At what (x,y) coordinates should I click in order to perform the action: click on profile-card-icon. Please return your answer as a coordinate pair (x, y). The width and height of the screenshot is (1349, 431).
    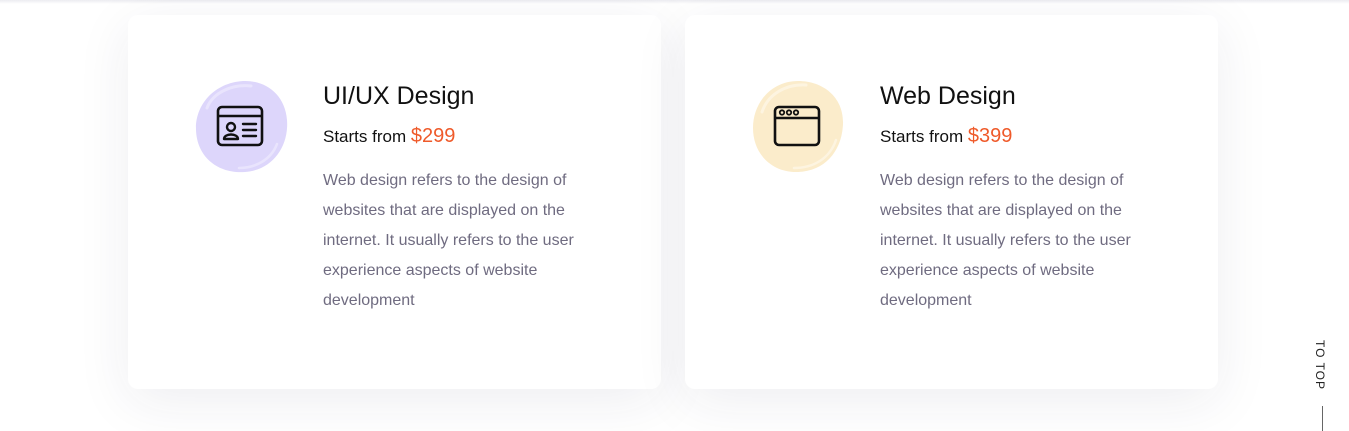
    Looking at the image, I should click on (240, 126).